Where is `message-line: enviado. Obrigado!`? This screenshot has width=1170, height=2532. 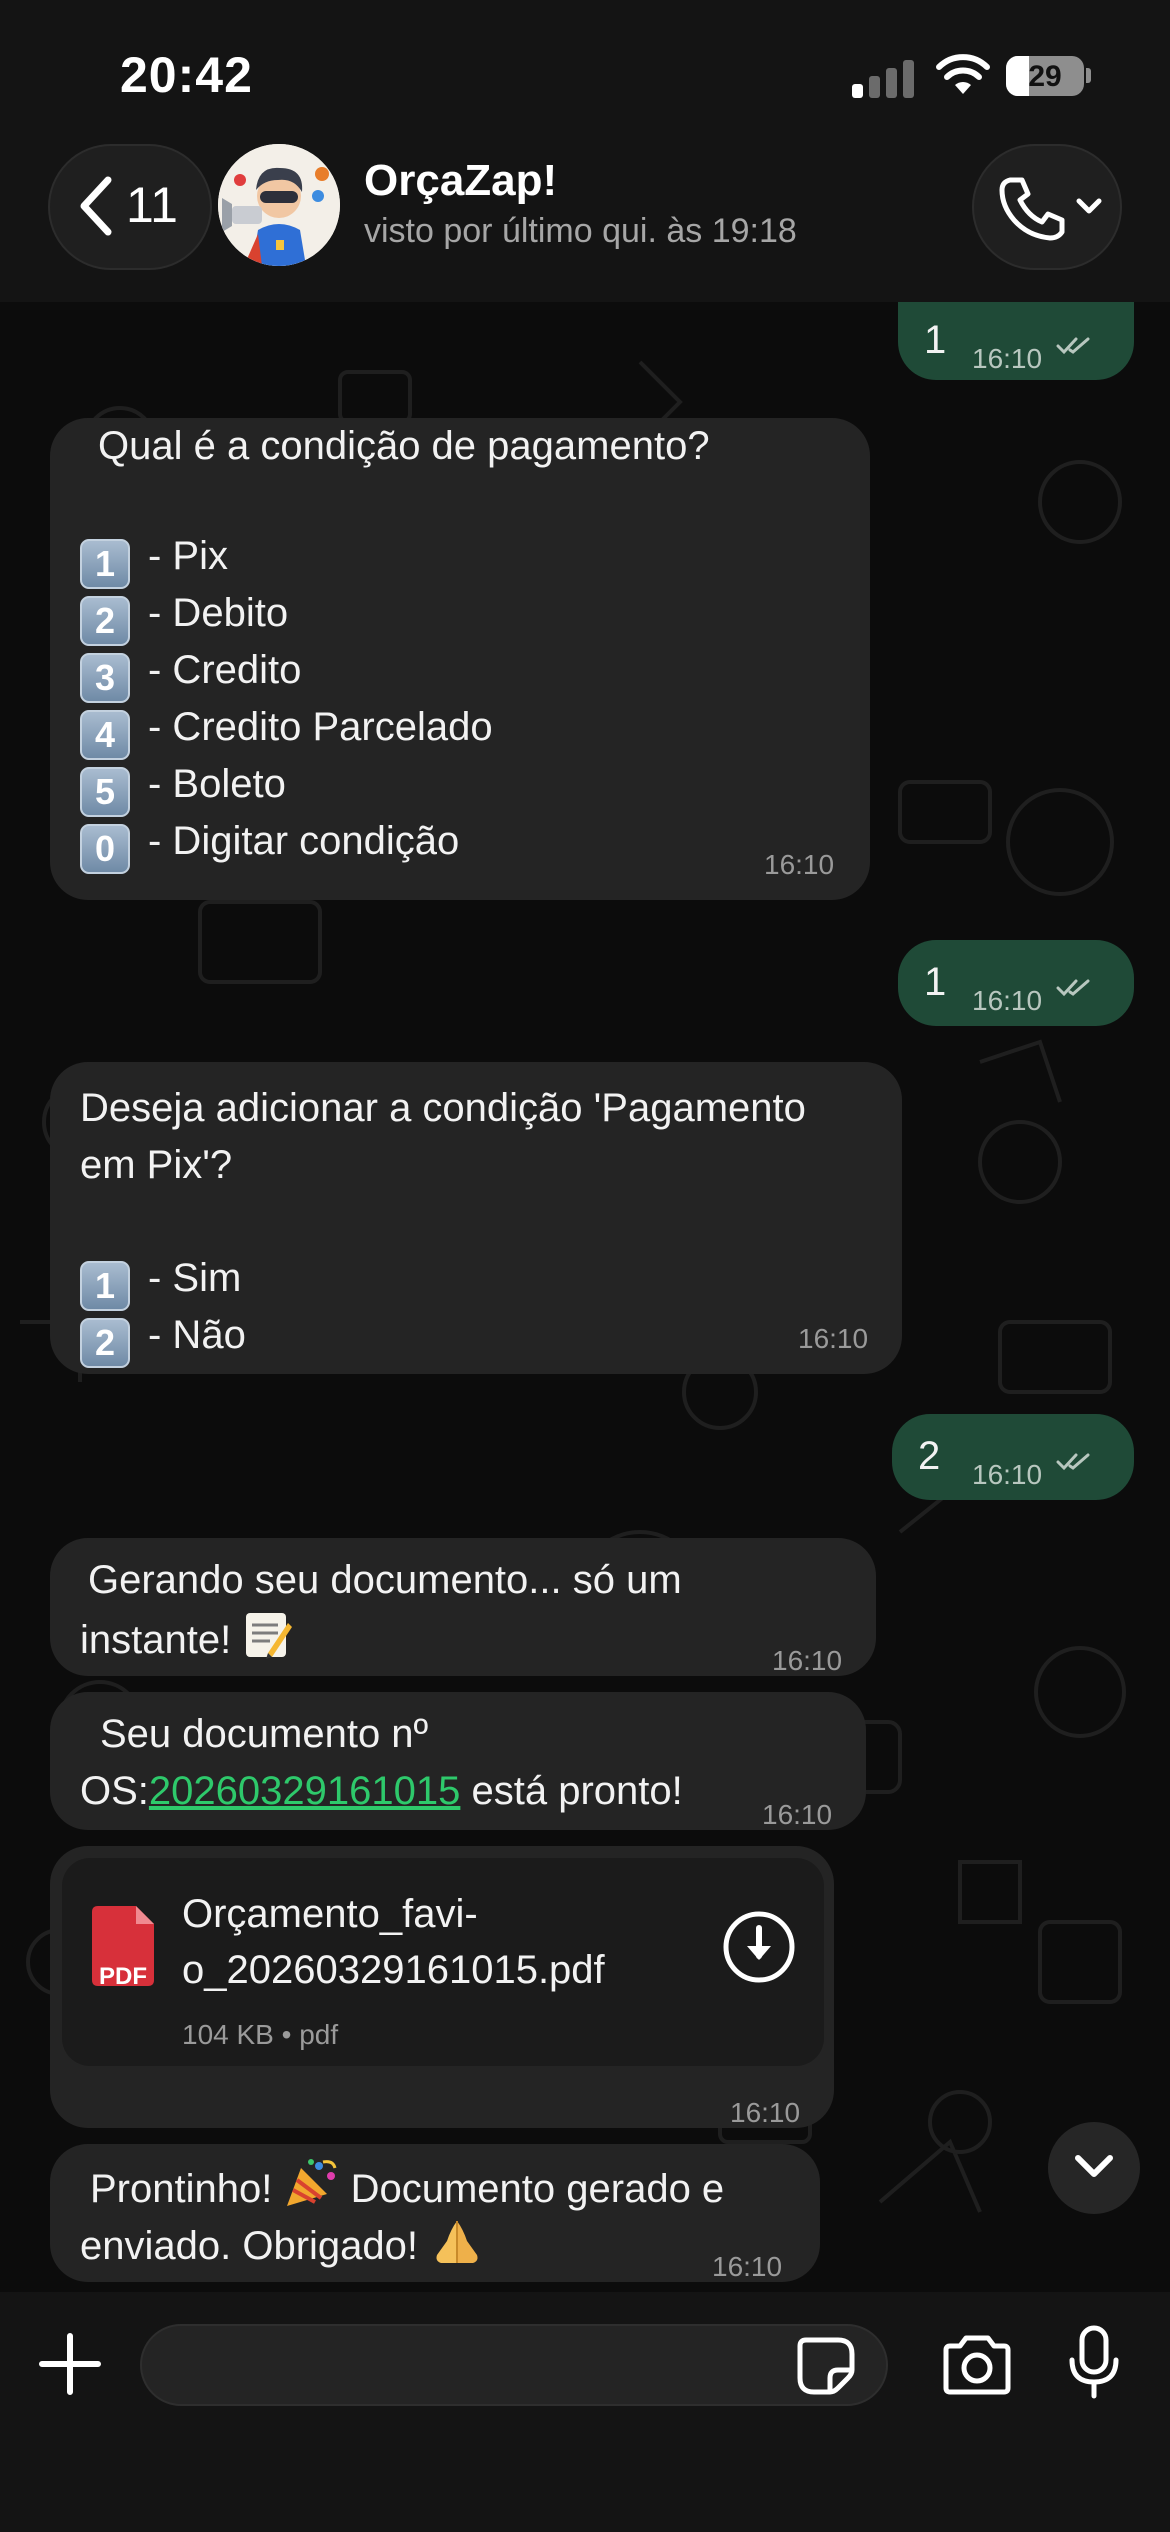
message-line: enviado. Obrigado! is located at coordinates (282, 2245).